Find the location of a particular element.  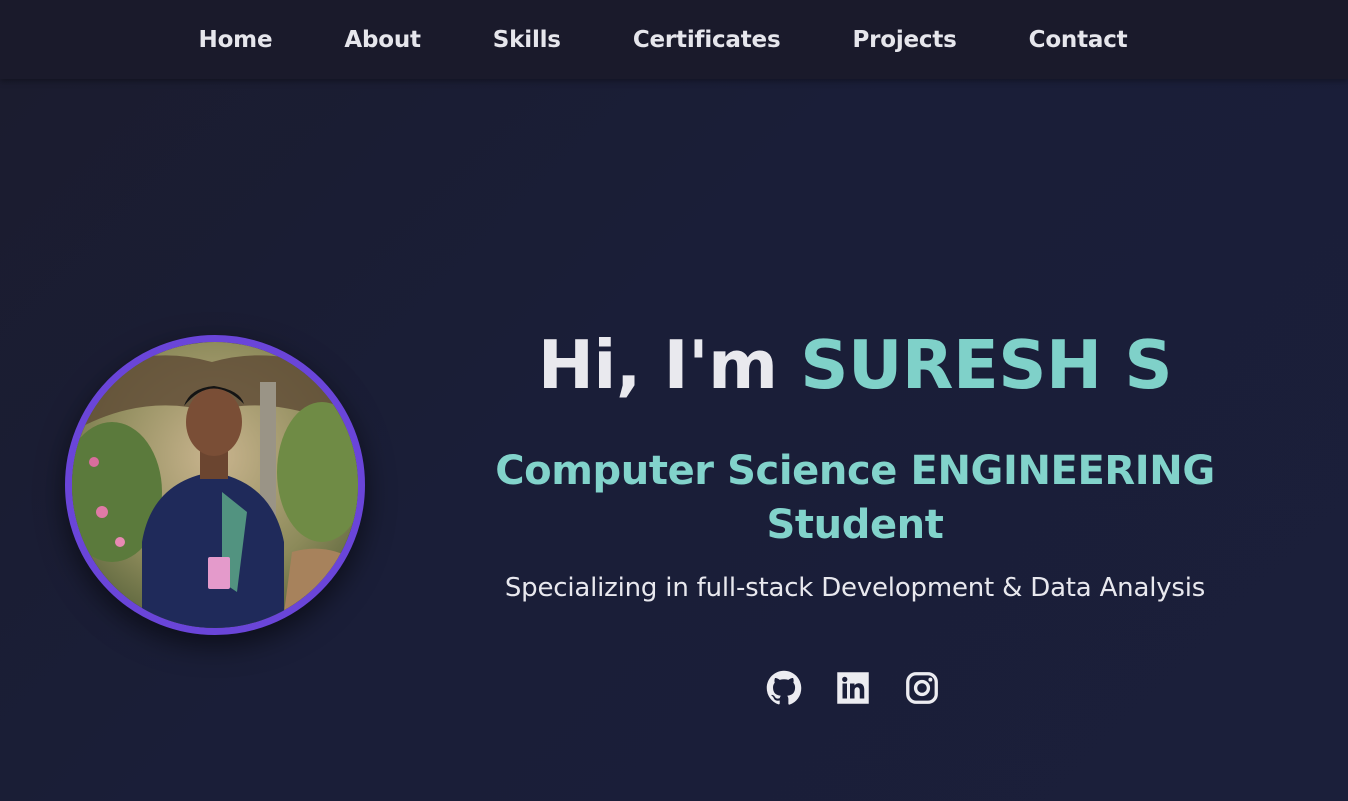

nav-item-contact: Contact is located at coordinates (1078, 40).